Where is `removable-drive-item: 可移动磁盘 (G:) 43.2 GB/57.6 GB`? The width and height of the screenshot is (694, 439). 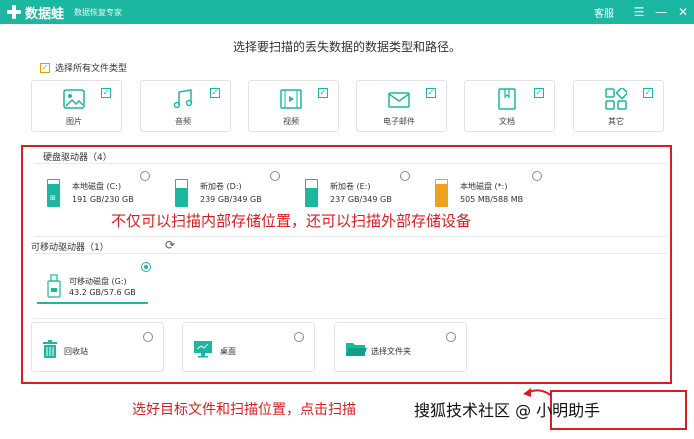
removable-drive-item: 可移动磁盘 (G:) 43.2 GB/57.6 GB is located at coordinates (102, 289).